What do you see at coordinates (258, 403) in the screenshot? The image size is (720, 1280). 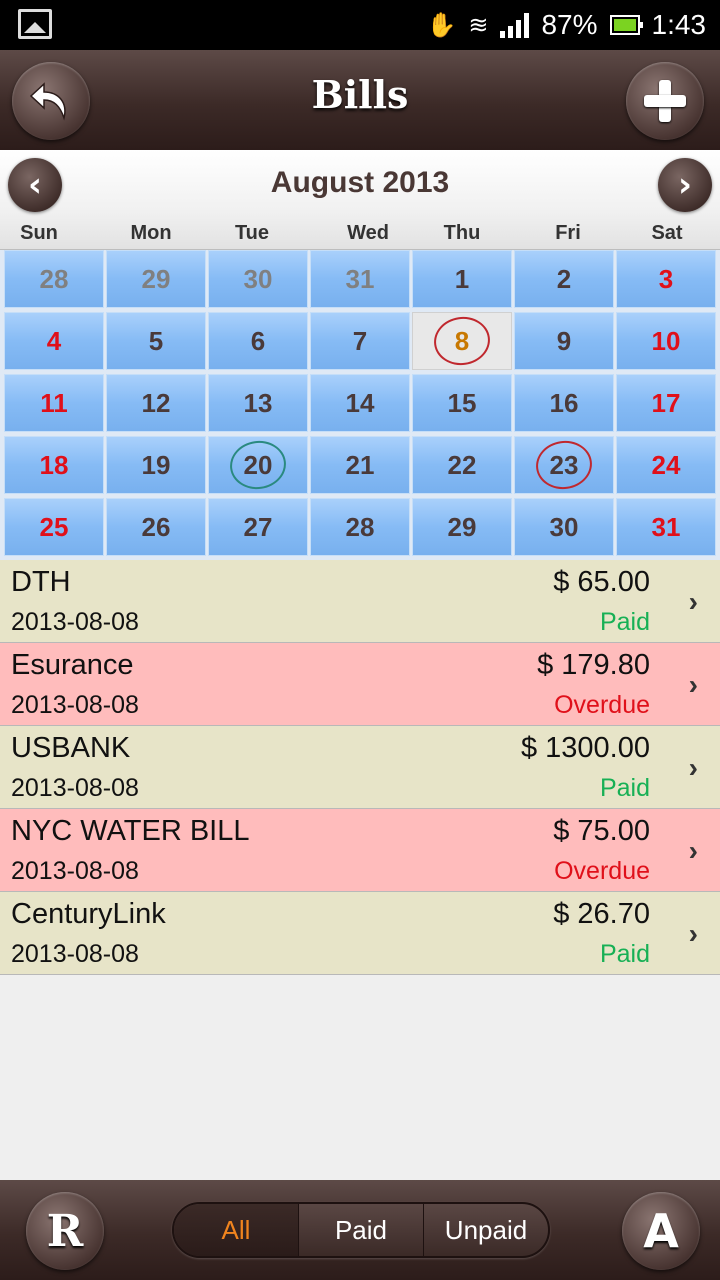 I see `calendar-day: 13` at bounding box center [258, 403].